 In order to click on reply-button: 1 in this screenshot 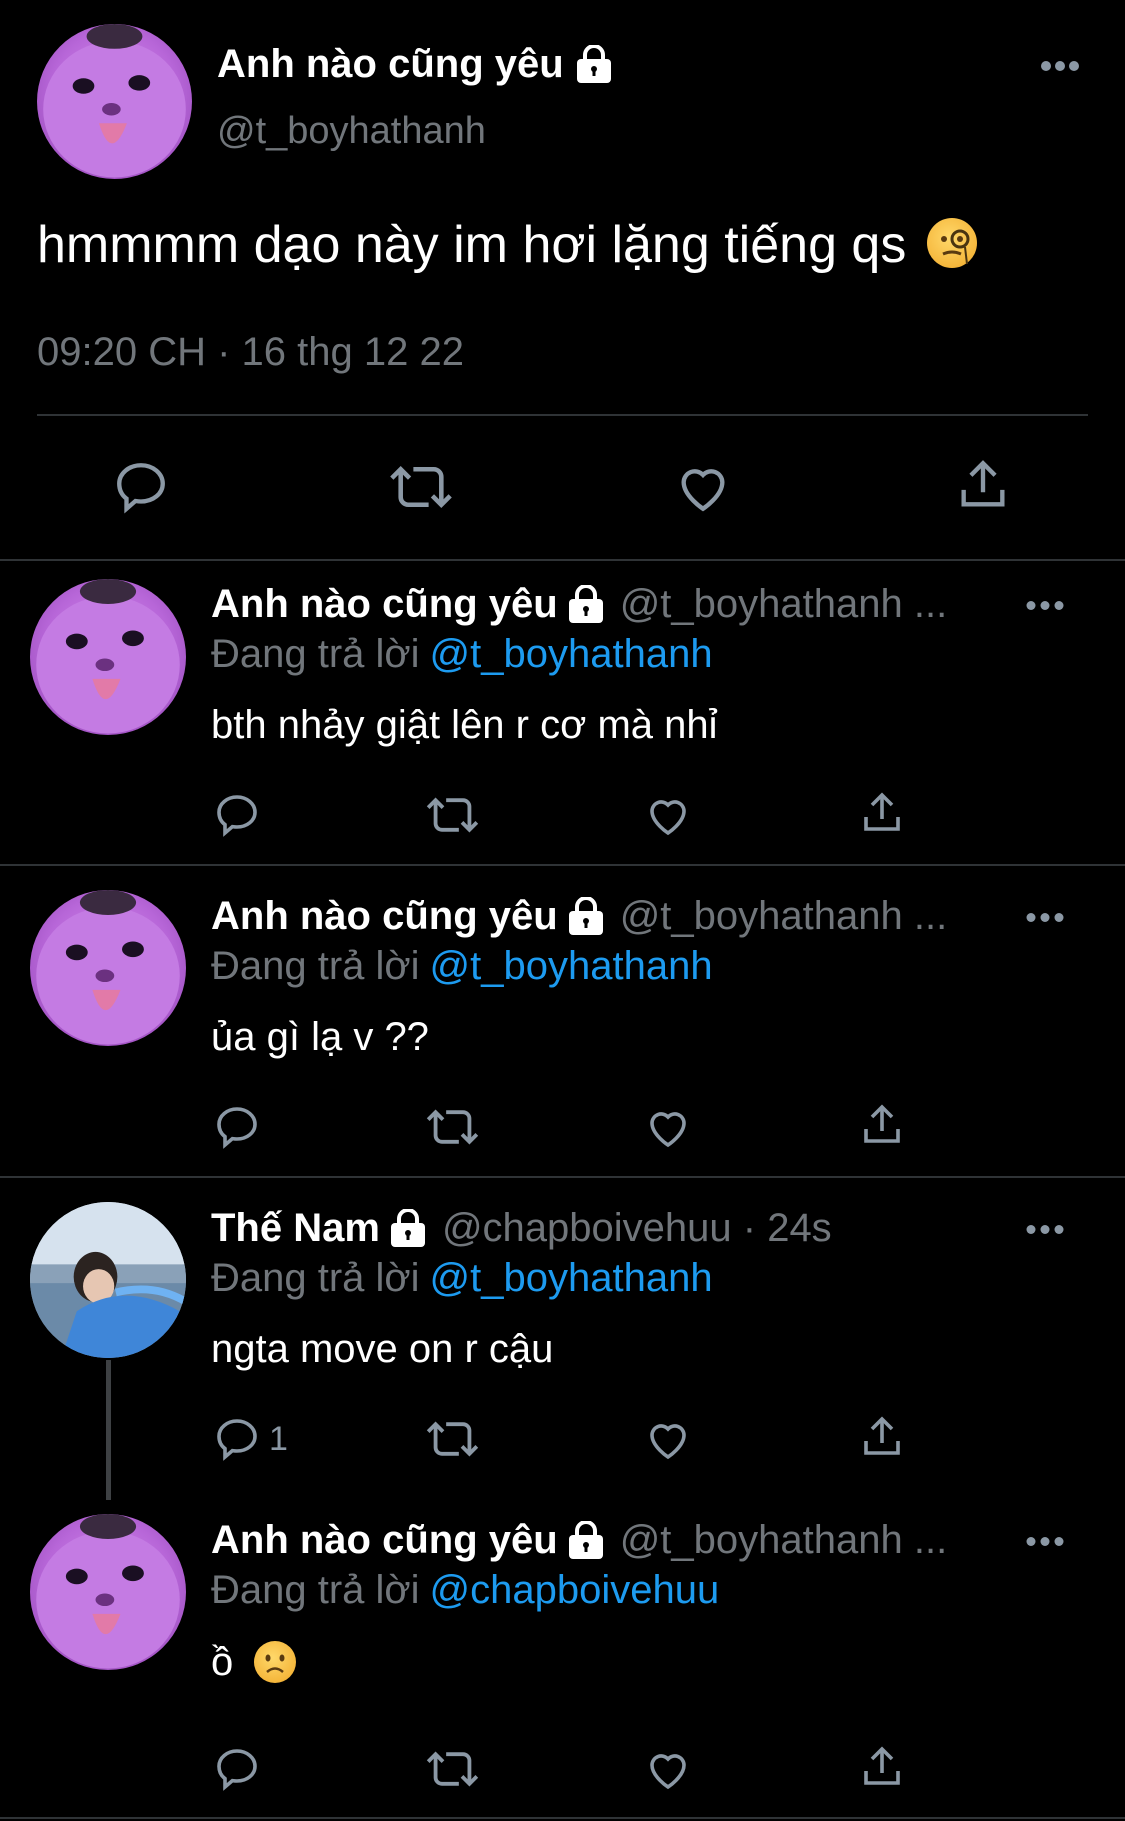, I will do `click(250, 1439)`.